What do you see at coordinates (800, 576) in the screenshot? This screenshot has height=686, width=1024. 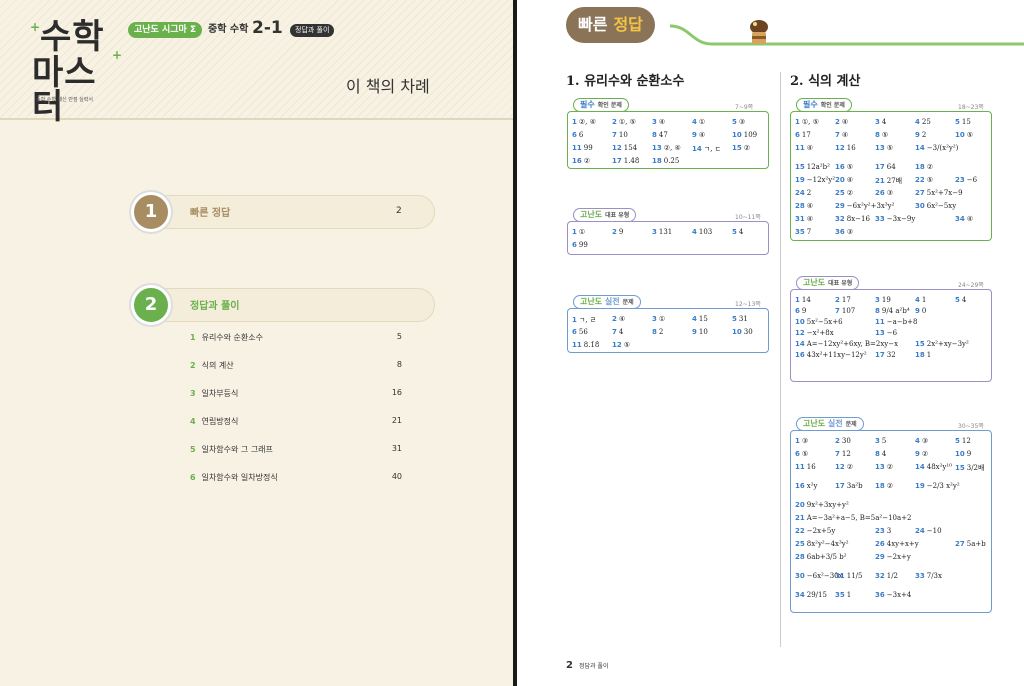 I see `question-number: 30` at bounding box center [800, 576].